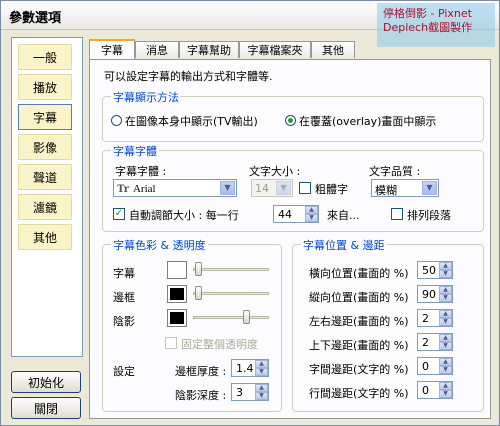 The image size is (500, 426). I want to click on quality-label: 文字品質 :, so click(395, 171).